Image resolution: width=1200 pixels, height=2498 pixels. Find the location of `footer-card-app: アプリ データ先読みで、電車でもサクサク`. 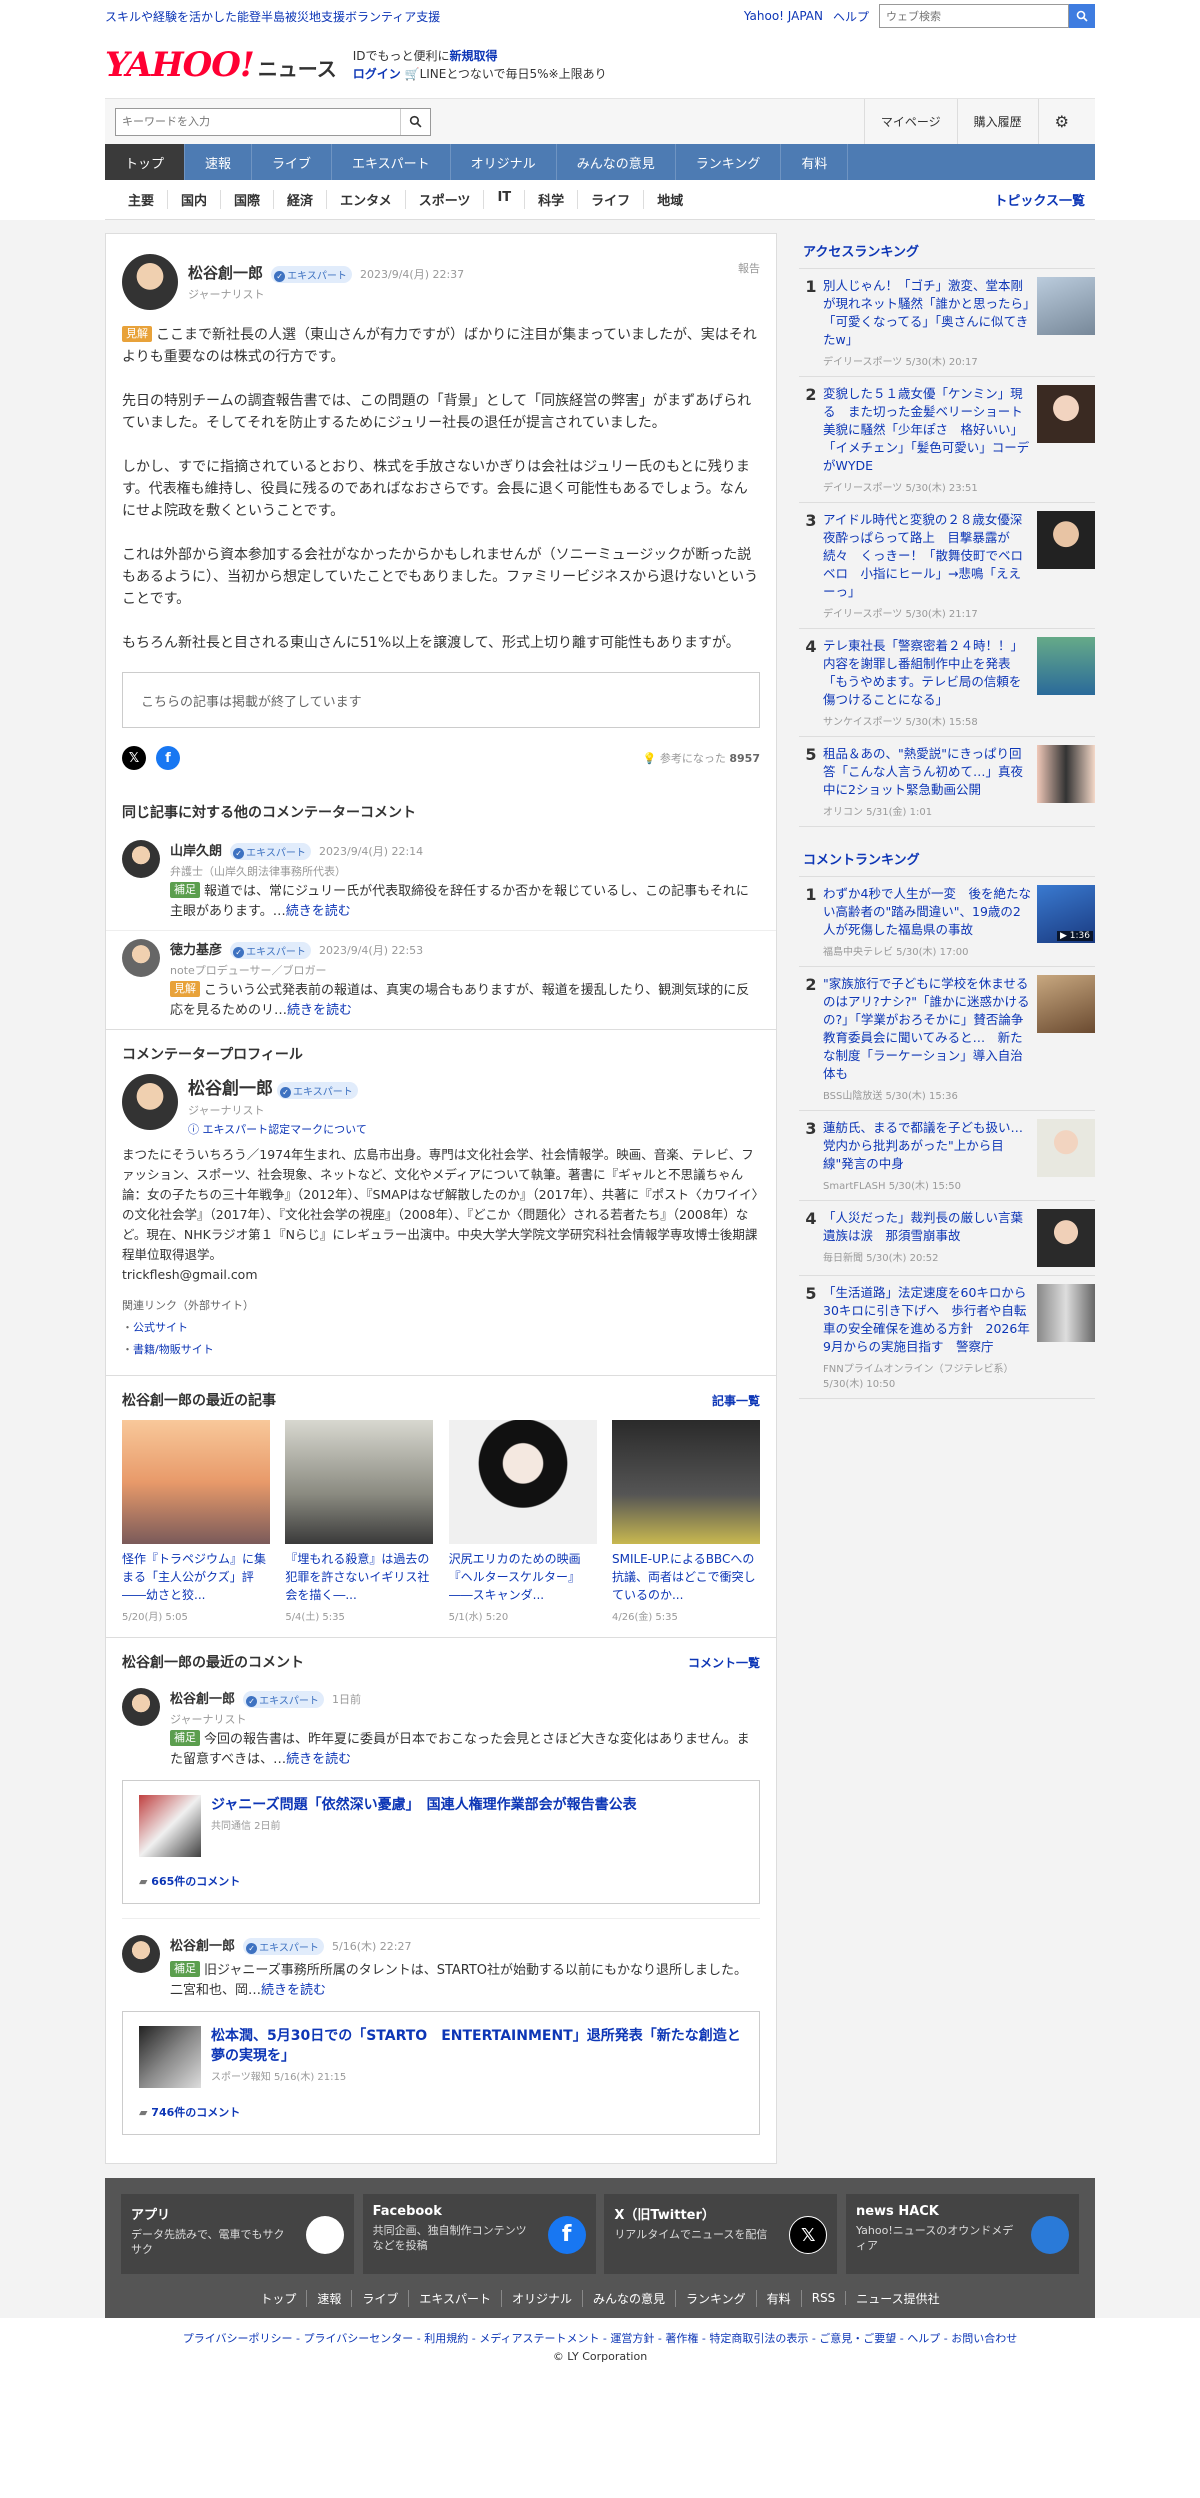

footer-card-app: アプリ データ先読みで、電車でもサクサク is located at coordinates (237, 2234).